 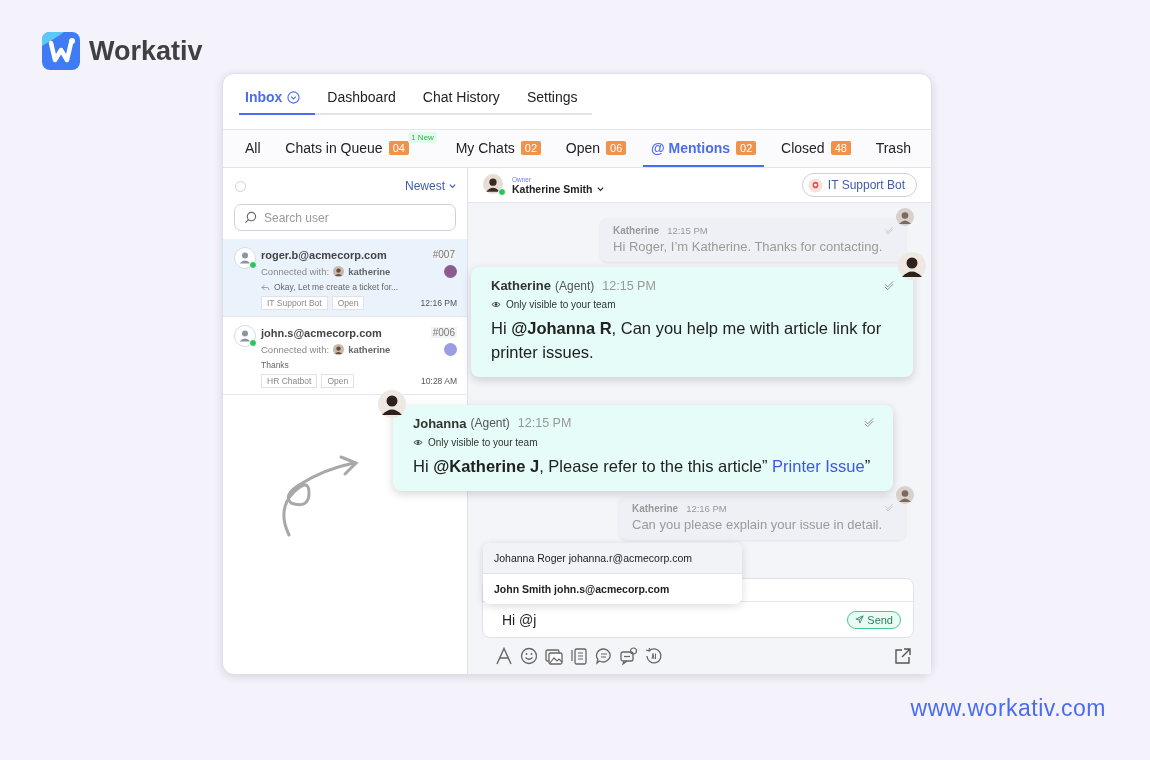 I want to click on emoji-icon, so click(x=529, y=656).